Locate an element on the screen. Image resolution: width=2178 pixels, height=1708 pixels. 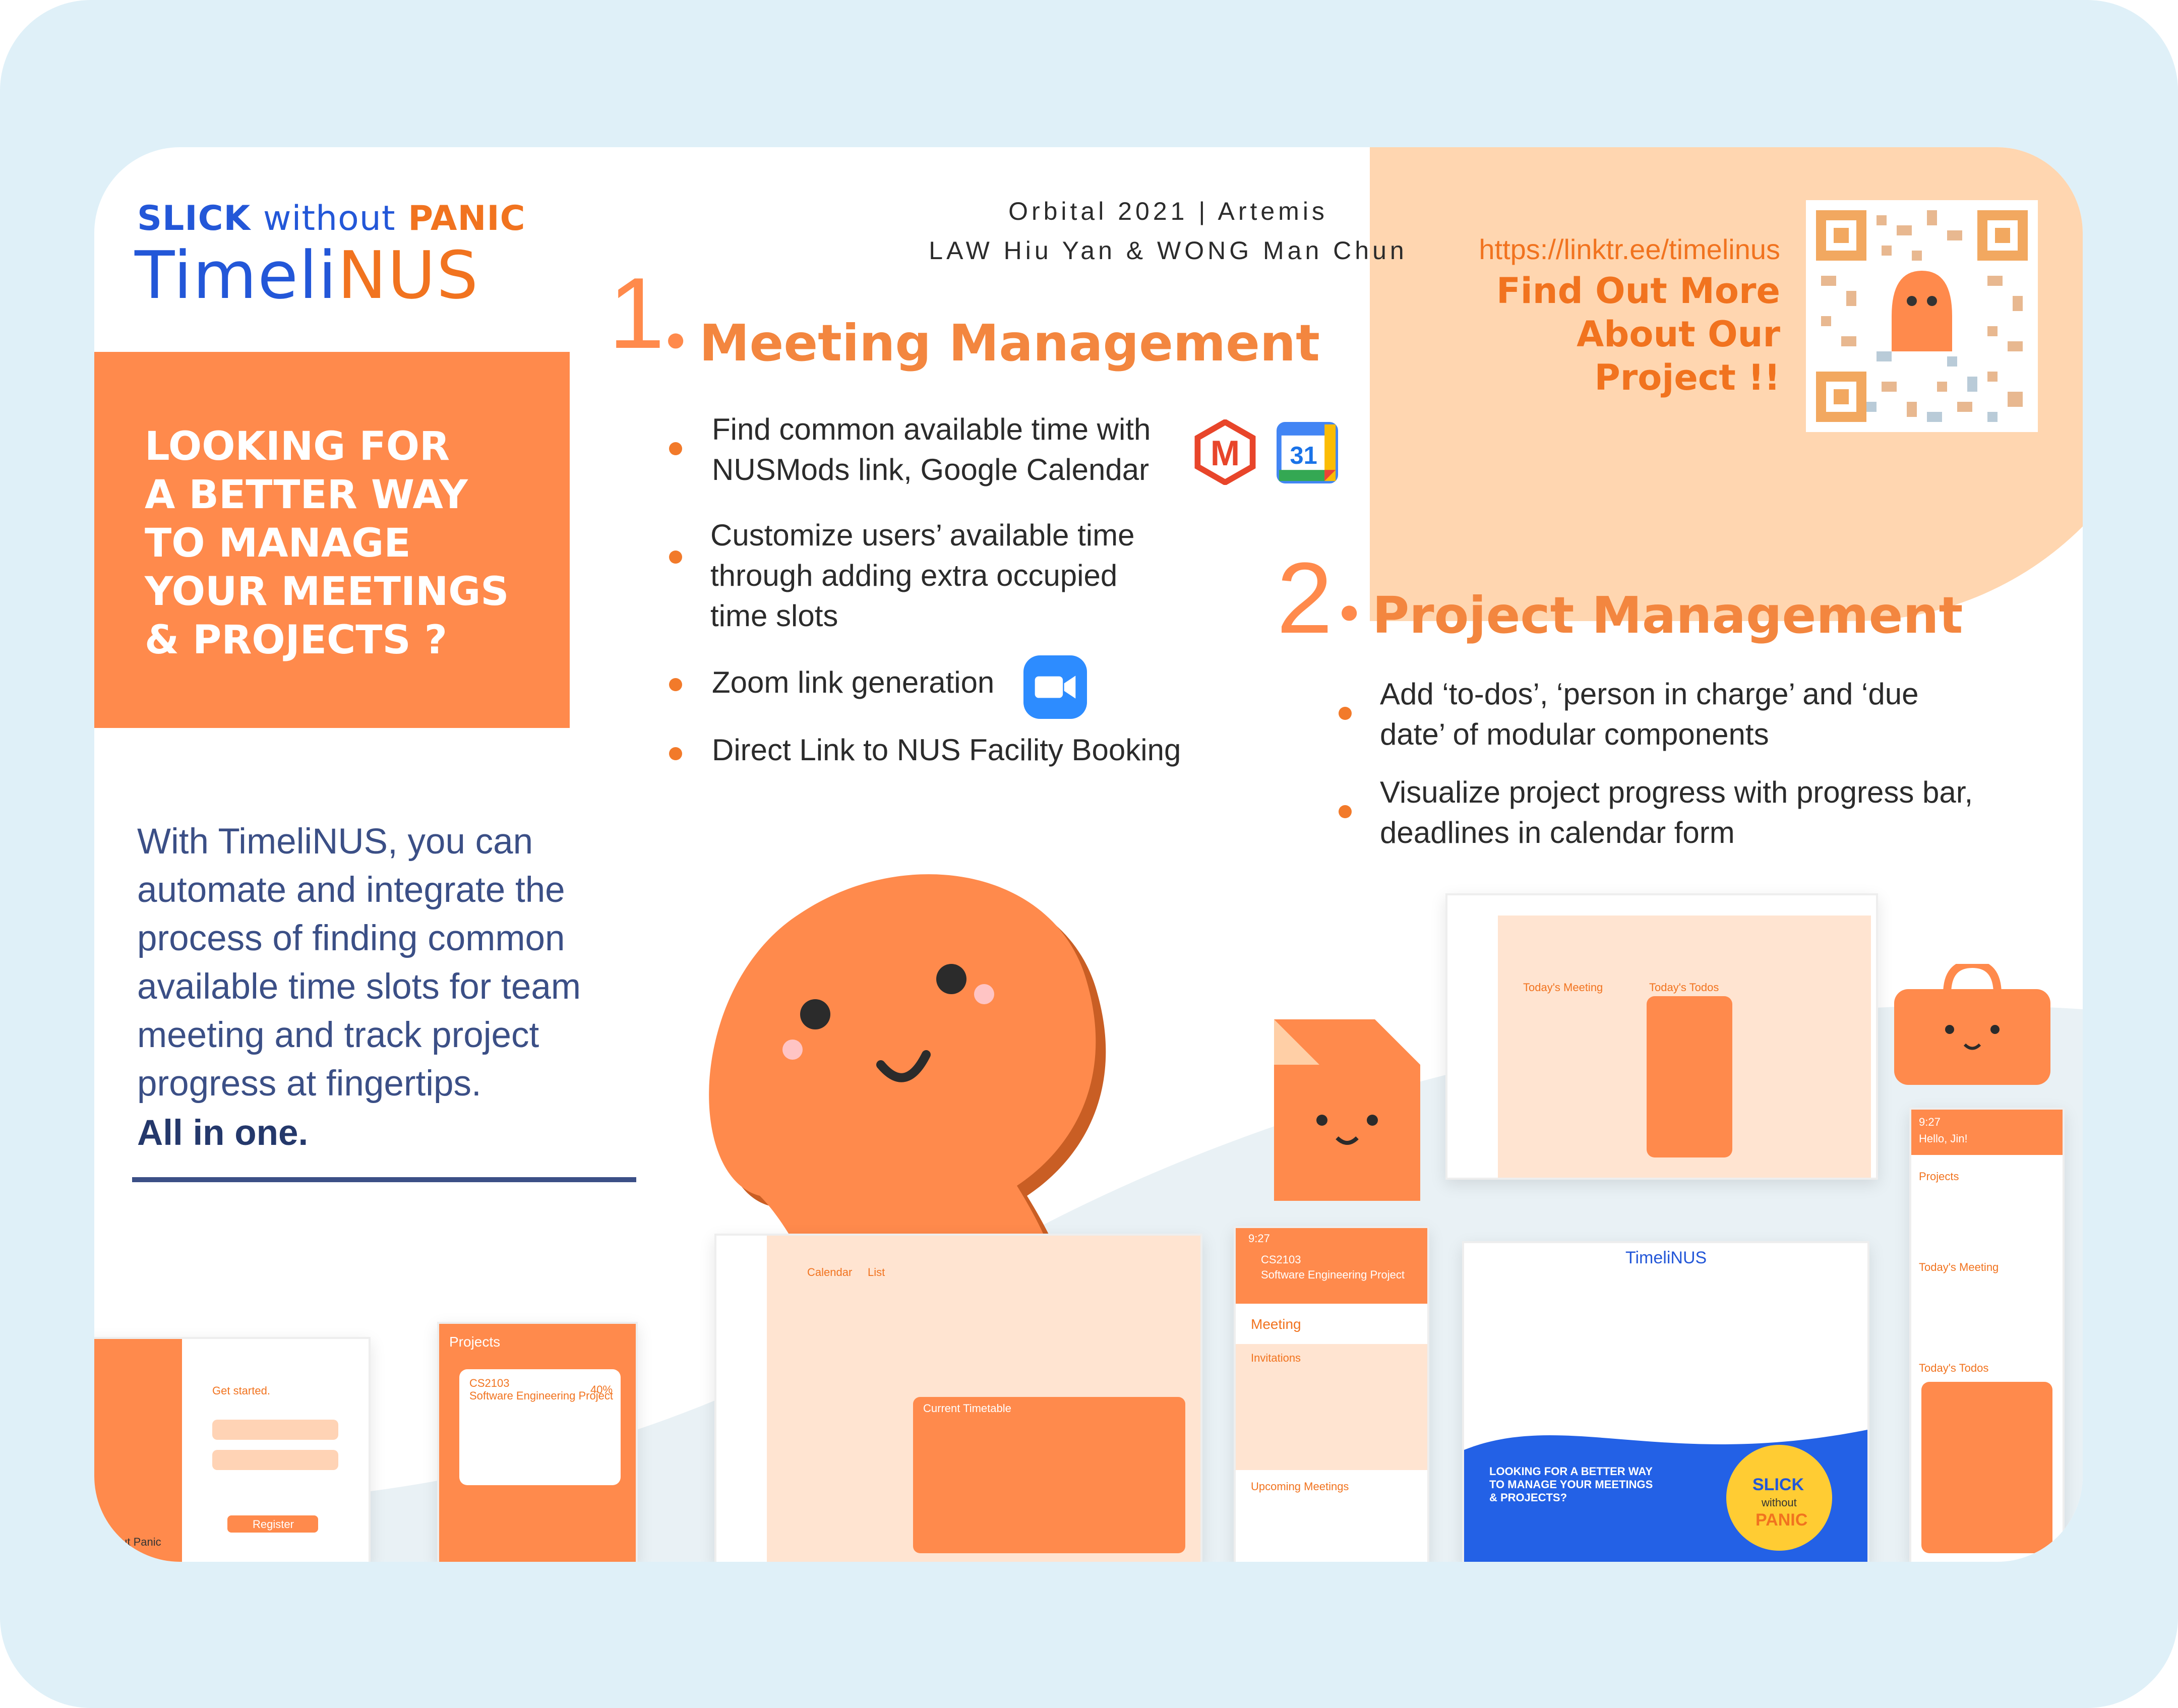
slogan: SLICK without PANIC is located at coordinates (331, 218).